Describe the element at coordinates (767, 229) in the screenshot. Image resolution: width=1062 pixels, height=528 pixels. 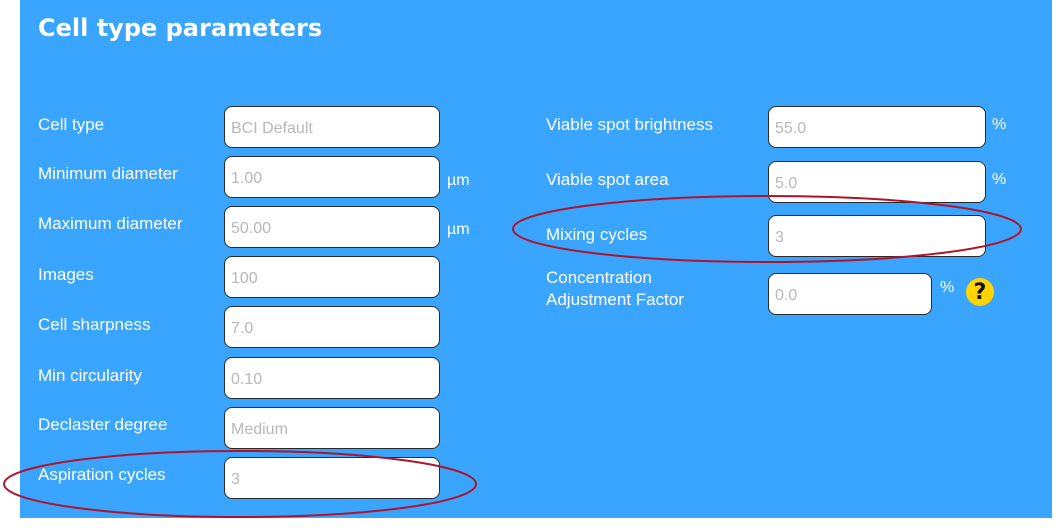
I see `mixing-cycles-highlight-ellipse` at that location.